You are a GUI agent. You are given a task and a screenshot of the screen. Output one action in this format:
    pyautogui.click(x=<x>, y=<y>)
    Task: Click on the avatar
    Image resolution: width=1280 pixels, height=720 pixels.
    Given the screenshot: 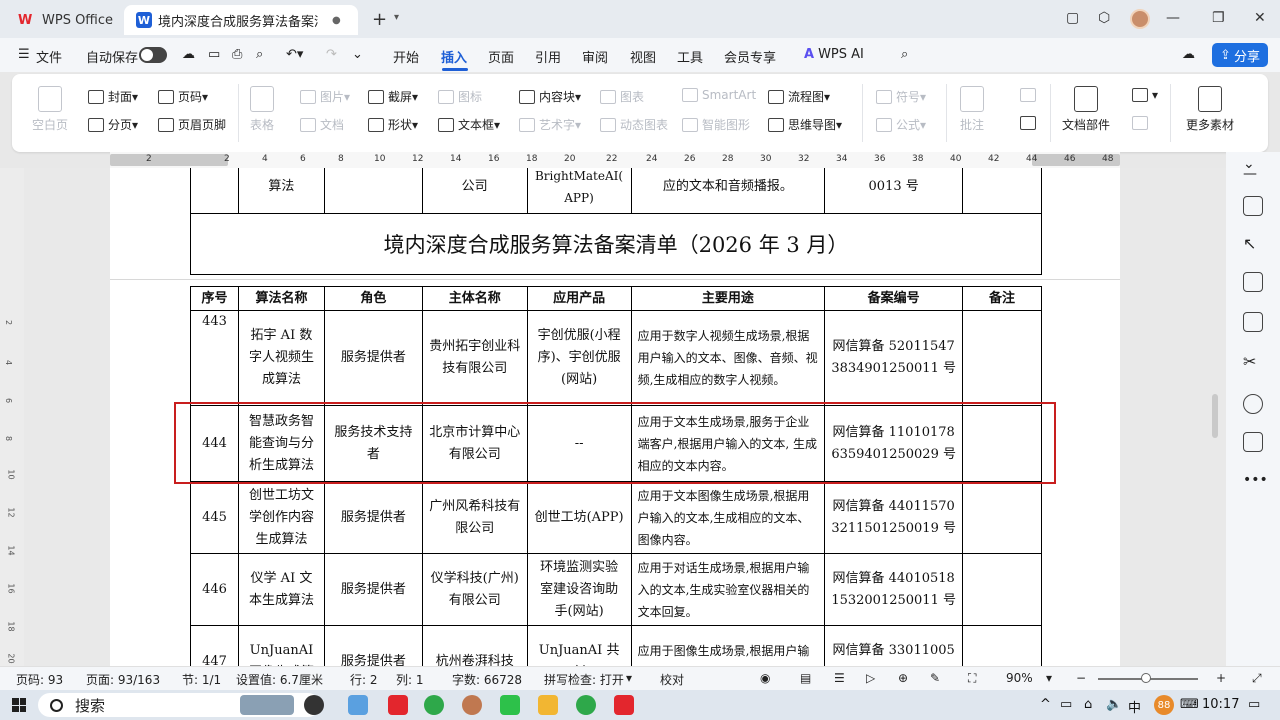 What is the action you would take?
    pyautogui.click(x=1140, y=19)
    